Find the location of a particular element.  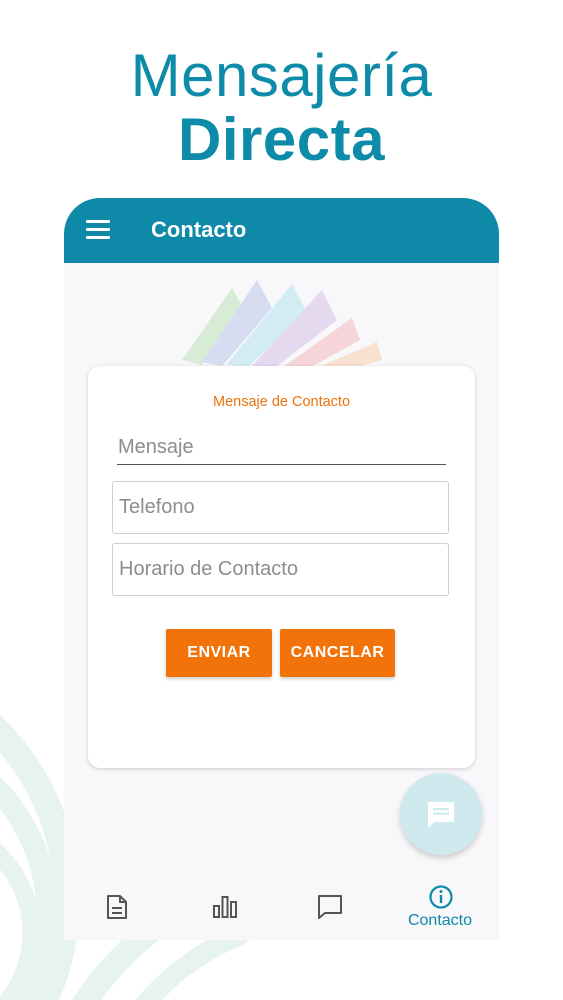

chat-fab-button is located at coordinates (441, 814).